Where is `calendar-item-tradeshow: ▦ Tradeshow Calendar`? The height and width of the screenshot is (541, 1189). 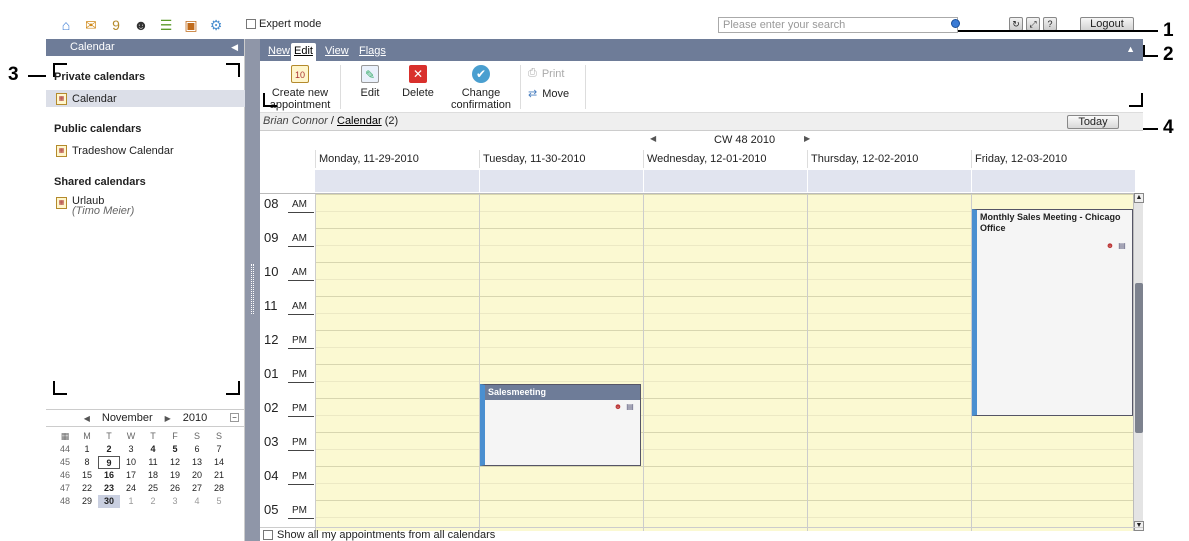 calendar-item-tradeshow: ▦ Tradeshow Calendar is located at coordinates (145, 150).